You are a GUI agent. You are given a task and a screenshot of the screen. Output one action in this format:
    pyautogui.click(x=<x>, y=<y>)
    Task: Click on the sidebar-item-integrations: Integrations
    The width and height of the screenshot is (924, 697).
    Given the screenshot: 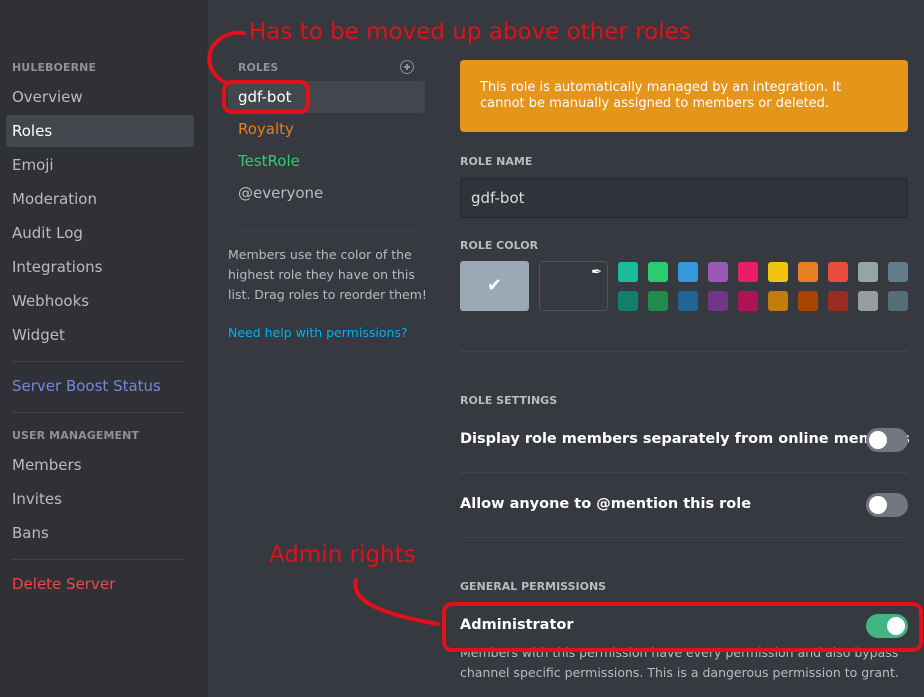 What is the action you would take?
    pyautogui.click(x=100, y=267)
    